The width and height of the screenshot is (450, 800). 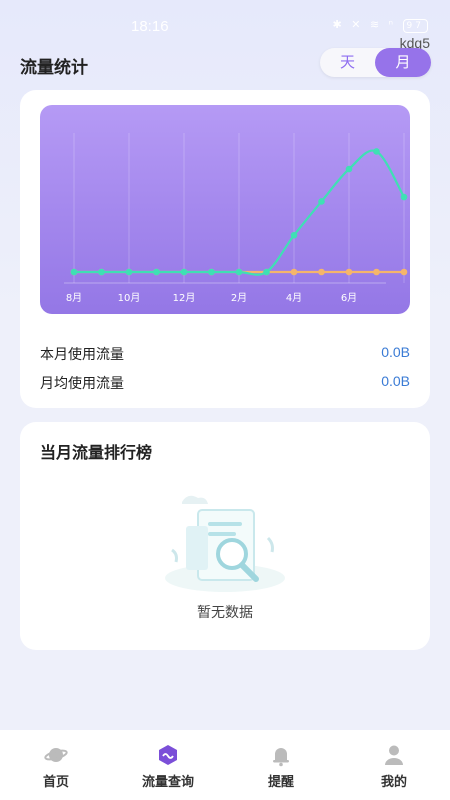 What do you see at coordinates (294, 298) in the screenshot?
I see `chart-x-tick-label: 4月` at bounding box center [294, 298].